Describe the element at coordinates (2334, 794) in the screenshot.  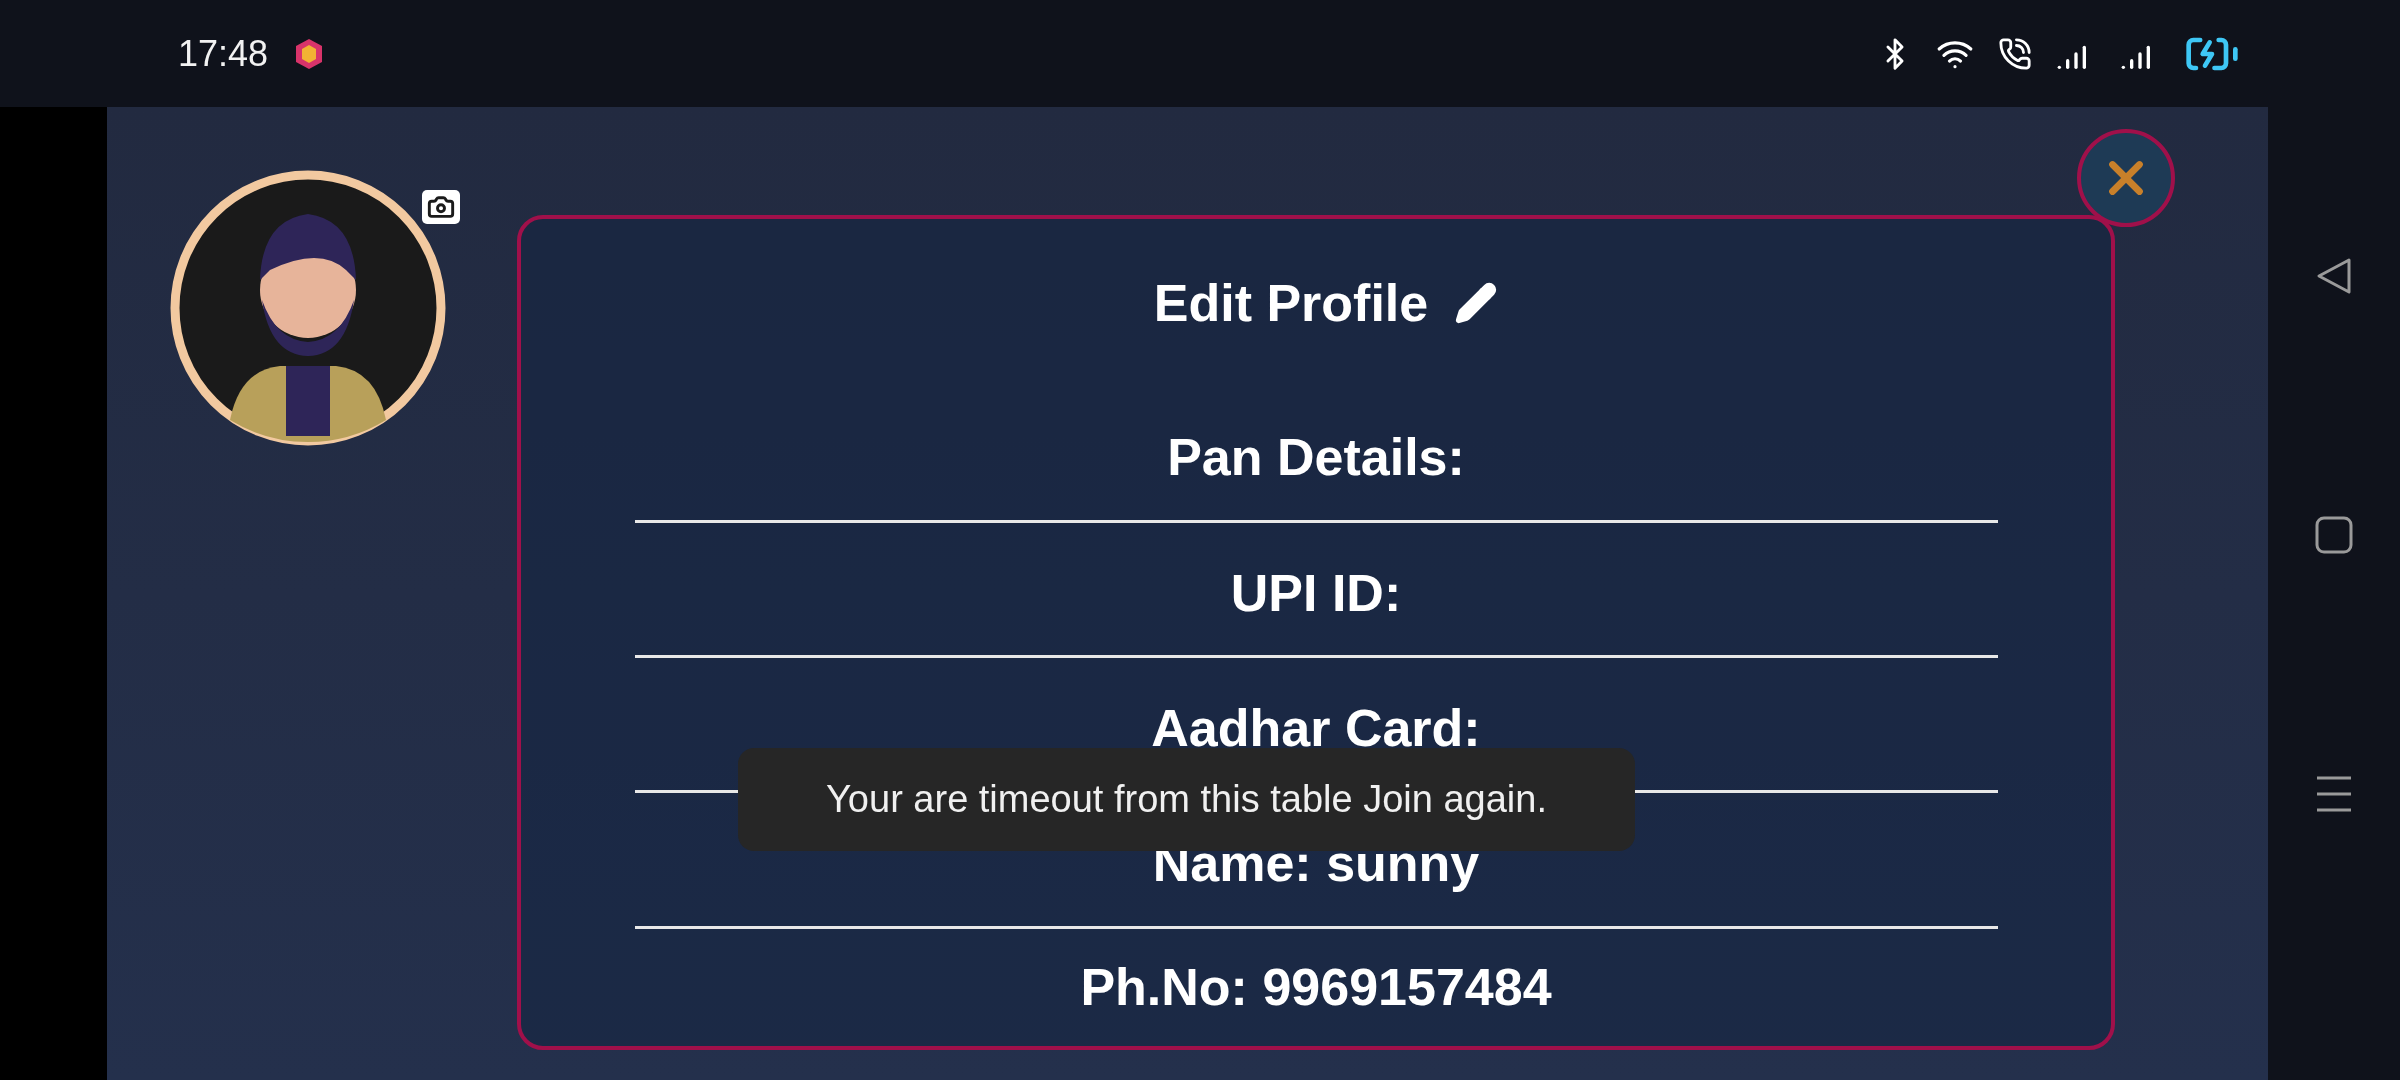
I see `menu-icon` at that location.